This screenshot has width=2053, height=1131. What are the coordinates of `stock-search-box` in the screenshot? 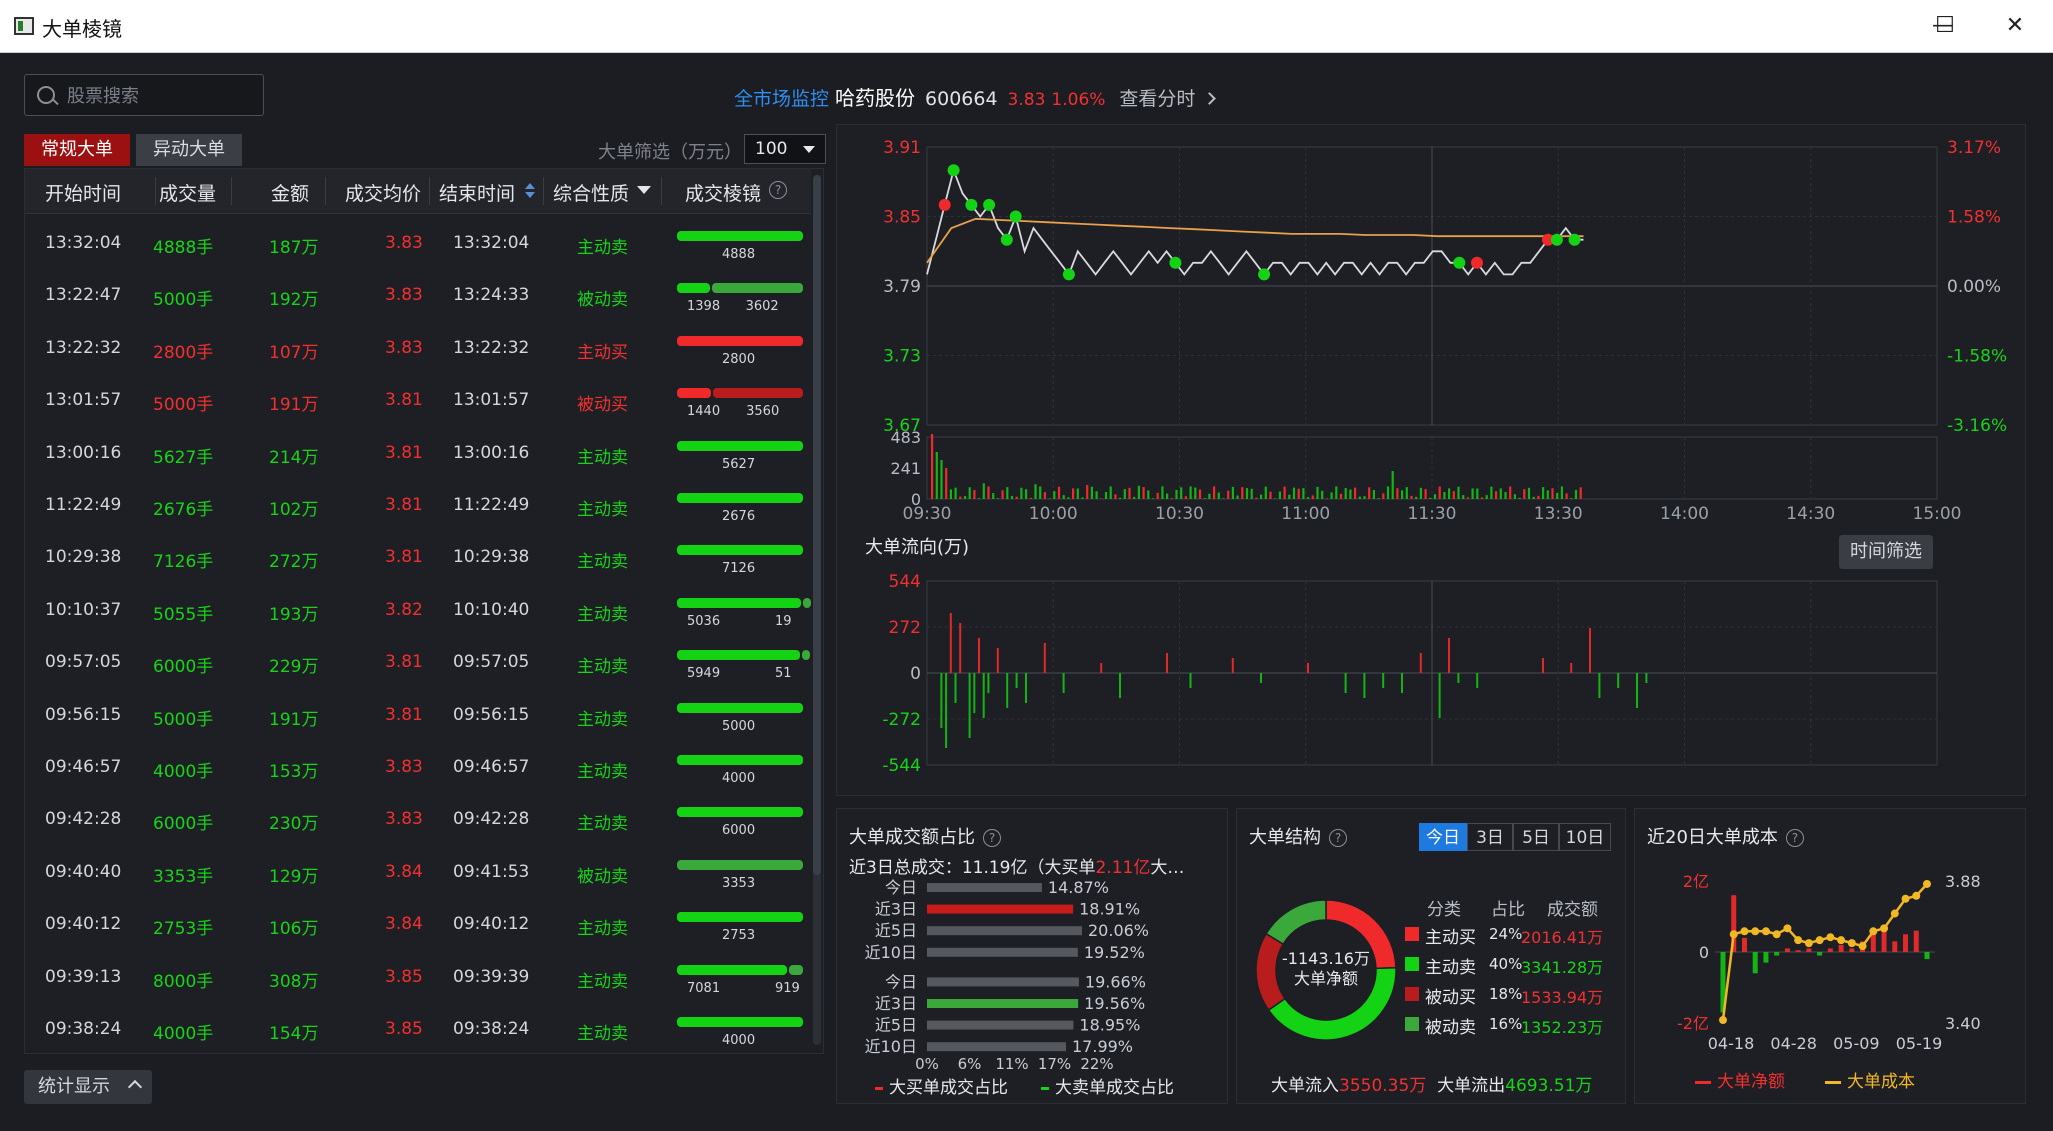 It's located at (144, 95).